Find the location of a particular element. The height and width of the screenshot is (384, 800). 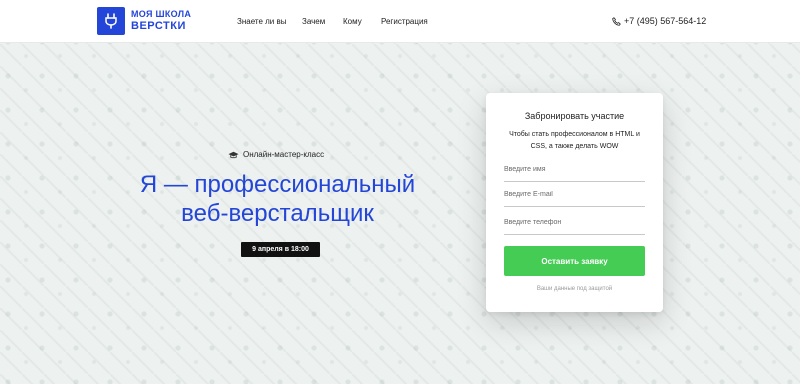

hero-subtitle-text: Онлайн-мастер-класс is located at coordinates (284, 154).